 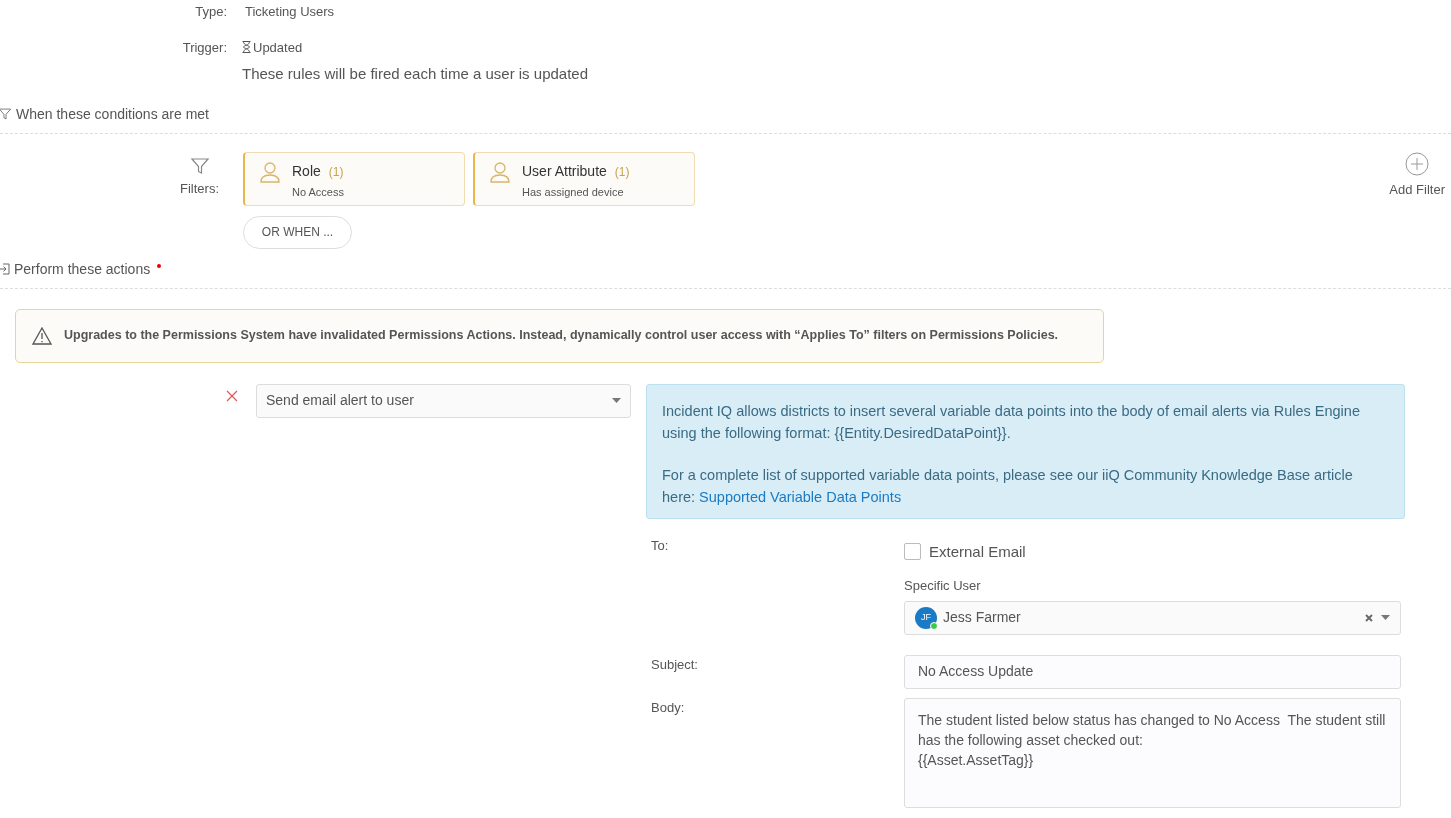 I want to click on remove-icon, so click(x=232, y=395).